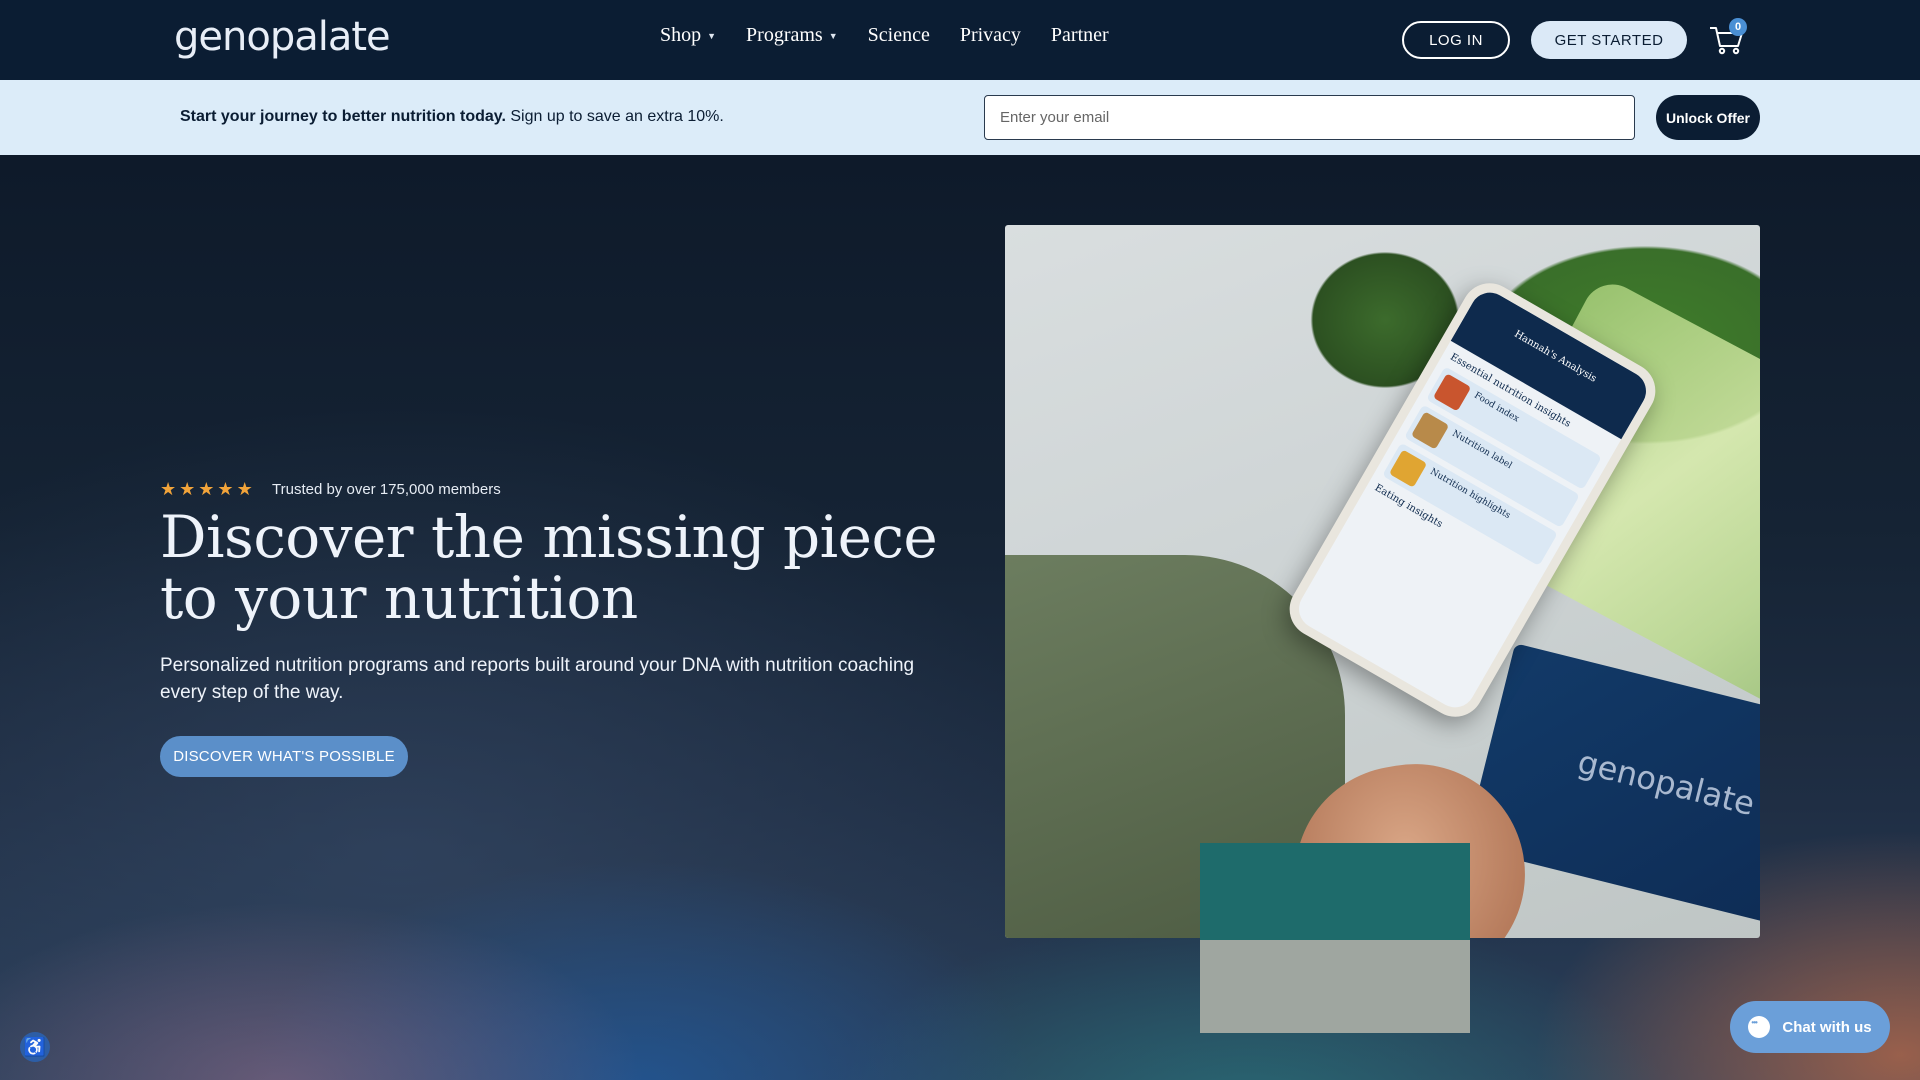 The height and width of the screenshot is (1080, 1920). What do you see at coordinates (1666, 783) in the screenshot?
I see `card-logo: genopalate` at bounding box center [1666, 783].